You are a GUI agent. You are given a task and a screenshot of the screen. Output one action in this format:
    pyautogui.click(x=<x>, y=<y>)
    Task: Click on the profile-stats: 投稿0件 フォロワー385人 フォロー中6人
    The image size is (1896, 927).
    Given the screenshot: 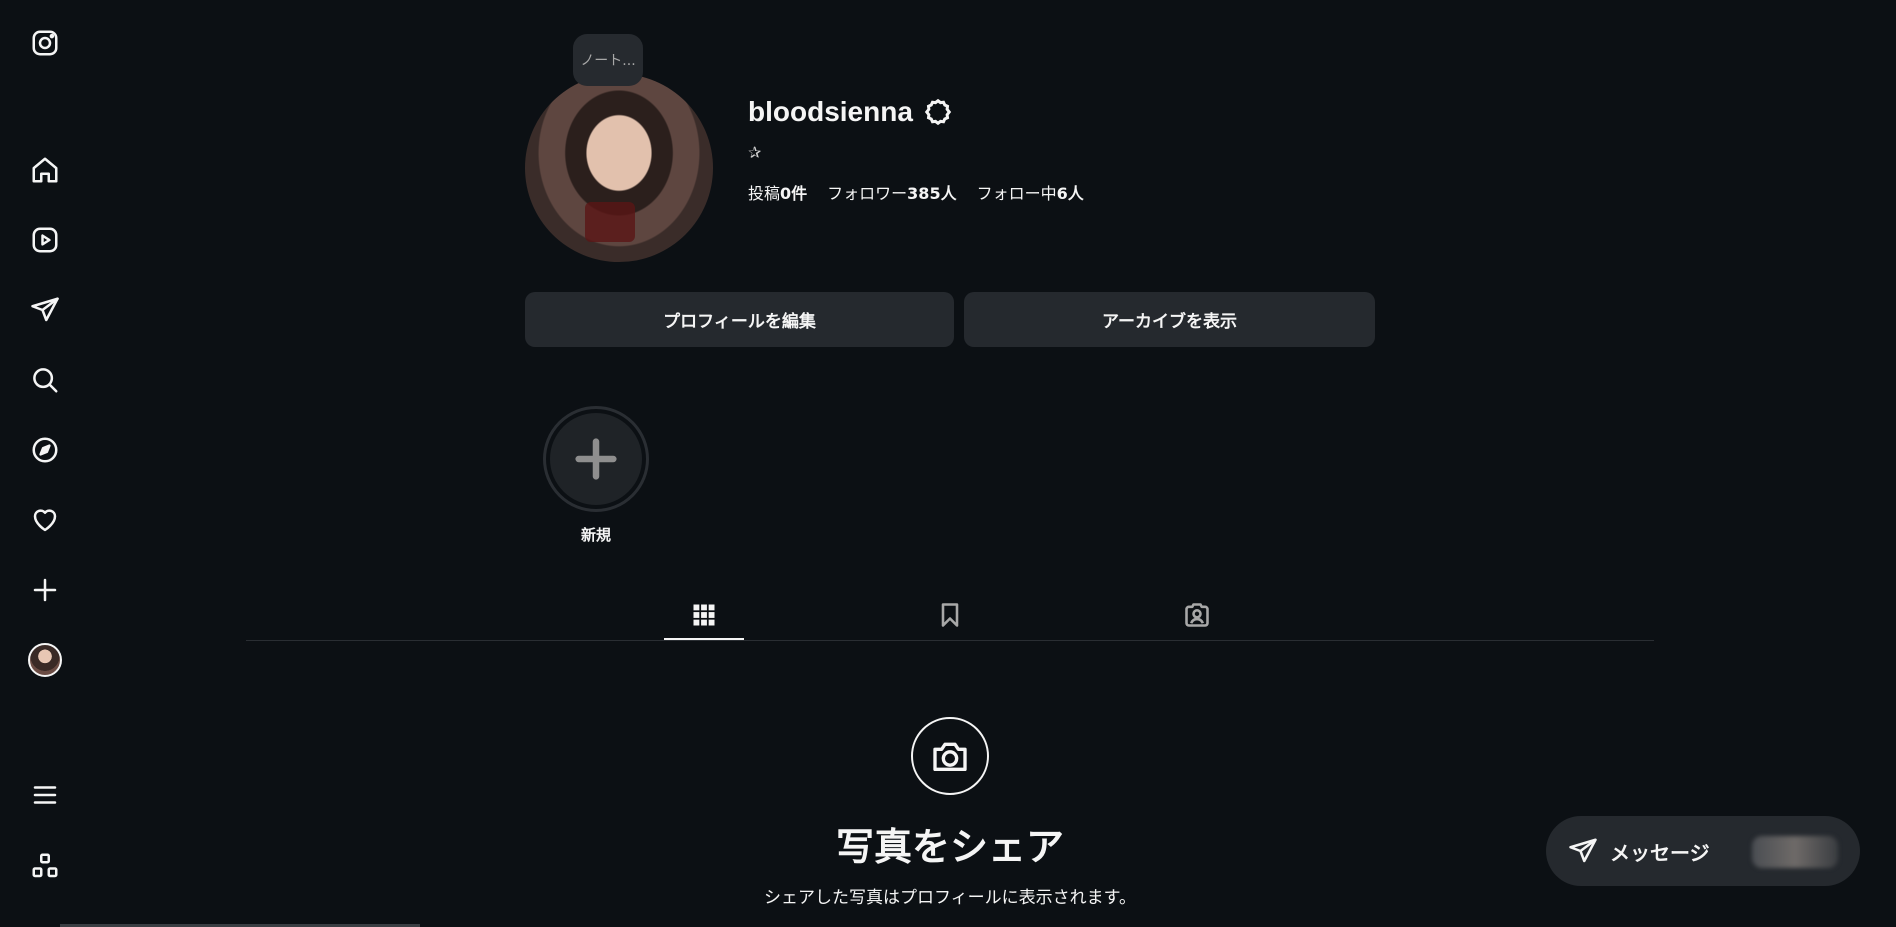 What is the action you would take?
    pyautogui.click(x=916, y=192)
    